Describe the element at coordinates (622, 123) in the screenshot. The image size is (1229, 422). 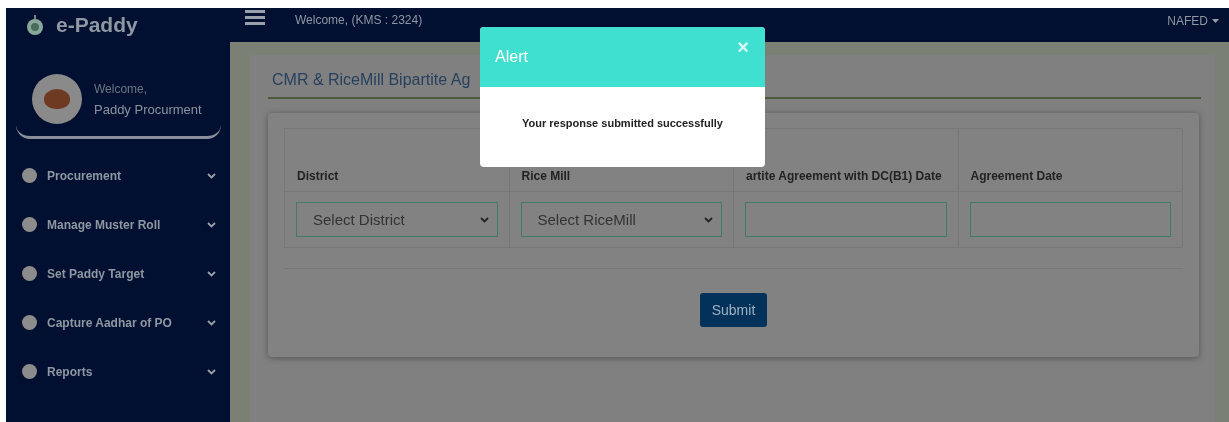
I see `alert-message: Your response submitted successfully` at that location.